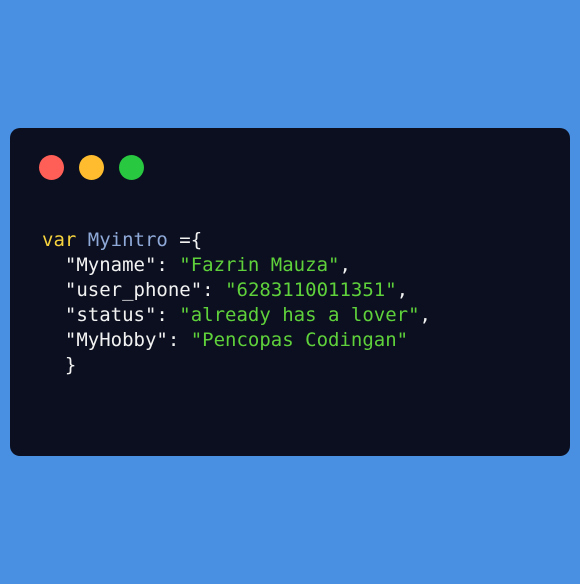 The image size is (580, 584). What do you see at coordinates (110, 315) in the screenshot?
I see `key-status: "status"` at bounding box center [110, 315].